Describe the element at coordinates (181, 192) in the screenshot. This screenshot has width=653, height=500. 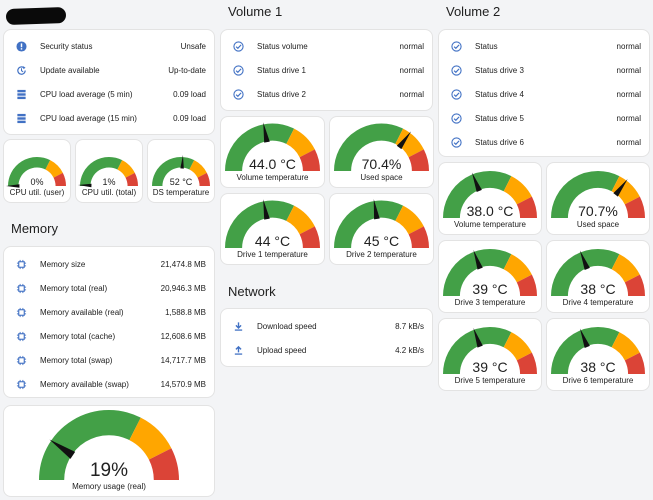
I see `gauge-label: DS temperature` at that location.